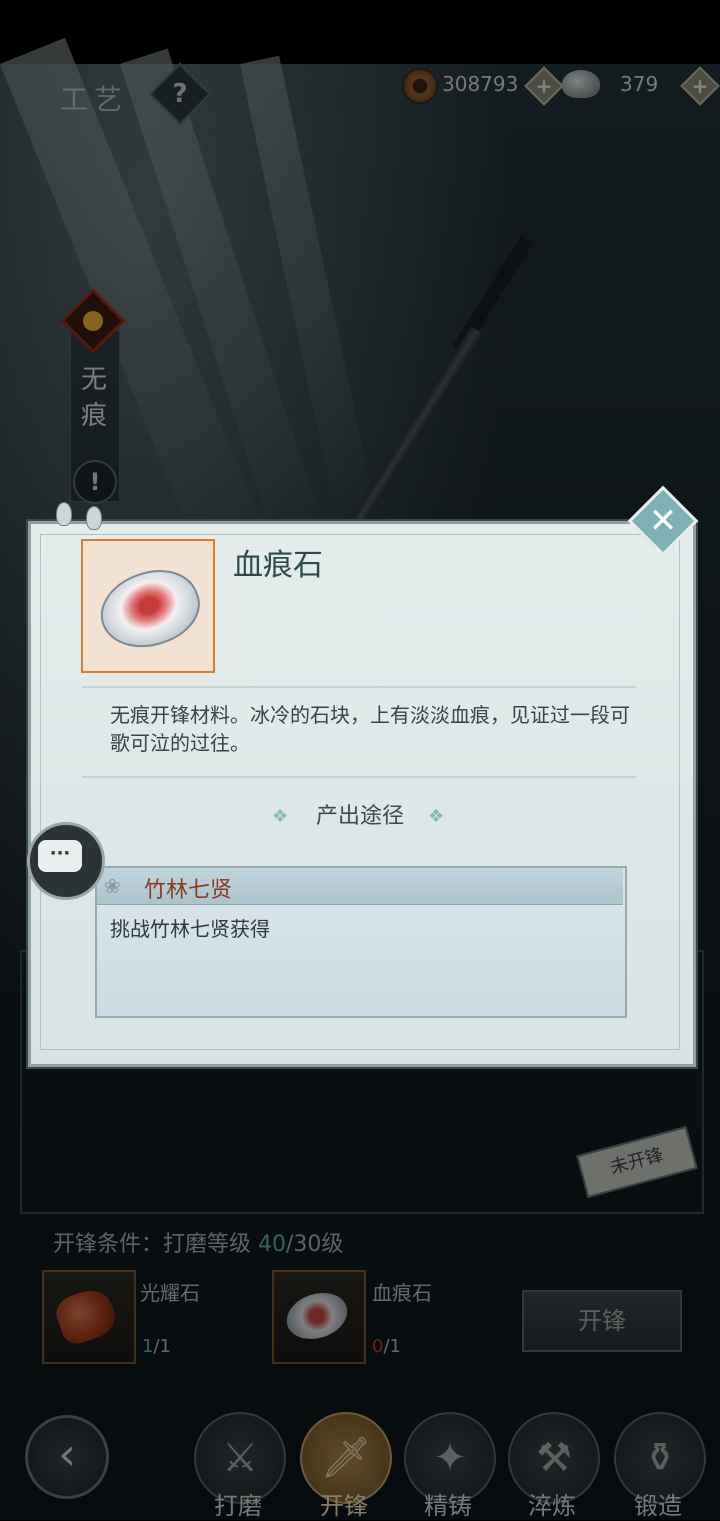 Image resolution: width=720 pixels, height=1521 pixels. Describe the element at coordinates (663, 521) in the screenshot. I see `close-icon: ✕` at that location.